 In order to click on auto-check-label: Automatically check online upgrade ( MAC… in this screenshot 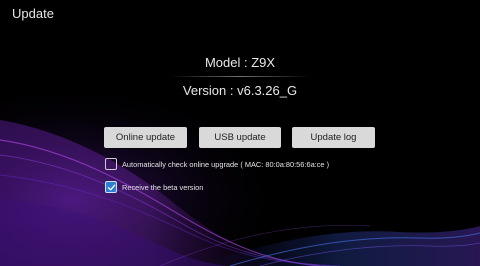, I will do `click(226, 164)`.